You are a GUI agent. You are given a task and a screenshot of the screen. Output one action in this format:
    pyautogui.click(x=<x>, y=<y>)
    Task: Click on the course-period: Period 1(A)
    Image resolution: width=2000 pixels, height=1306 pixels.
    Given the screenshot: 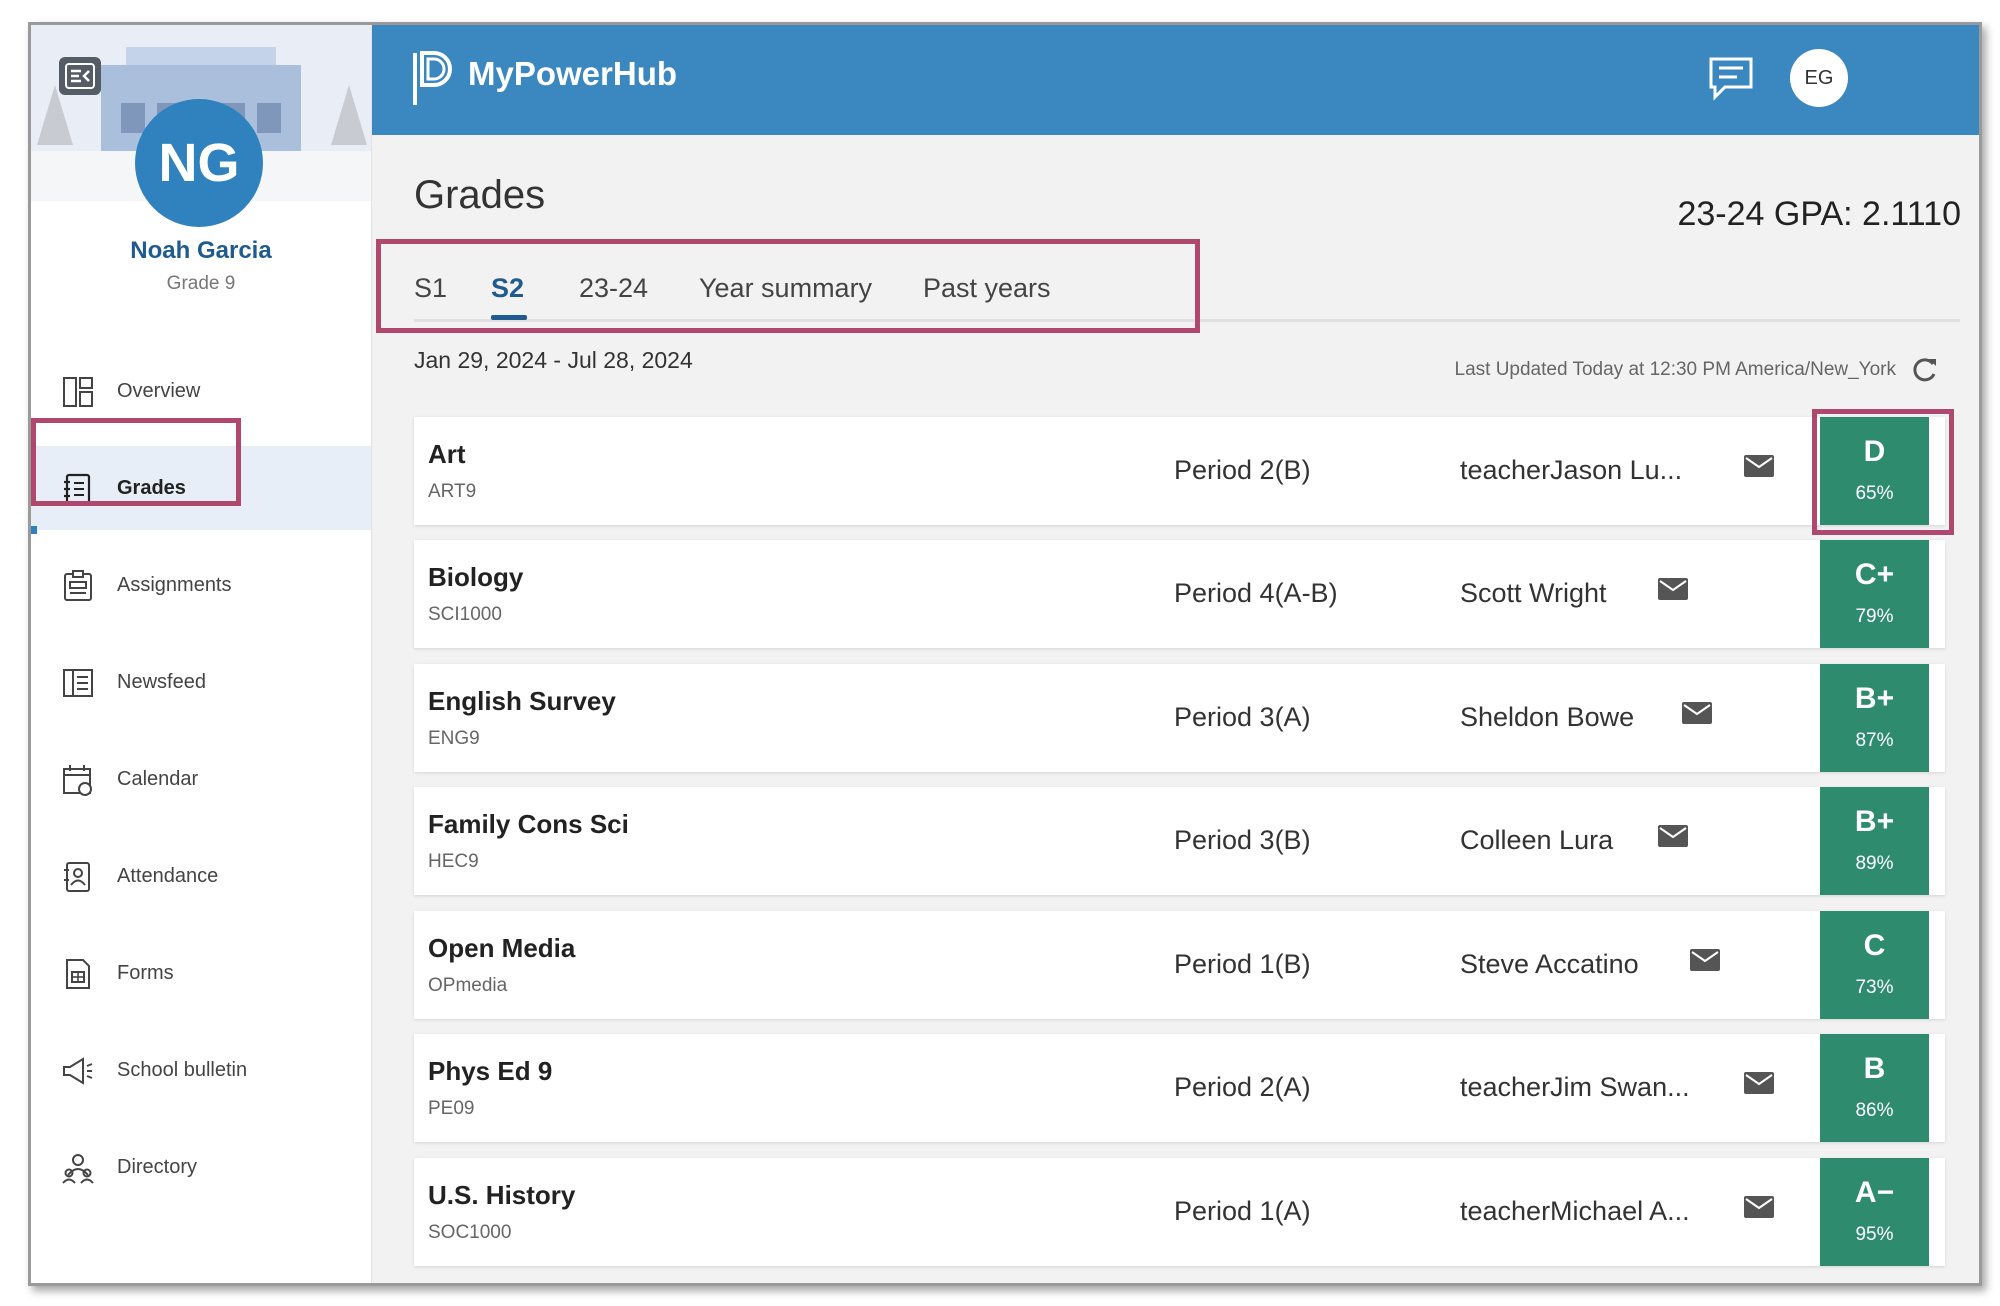 What is the action you would take?
    pyautogui.click(x=1242, y=1211)
    